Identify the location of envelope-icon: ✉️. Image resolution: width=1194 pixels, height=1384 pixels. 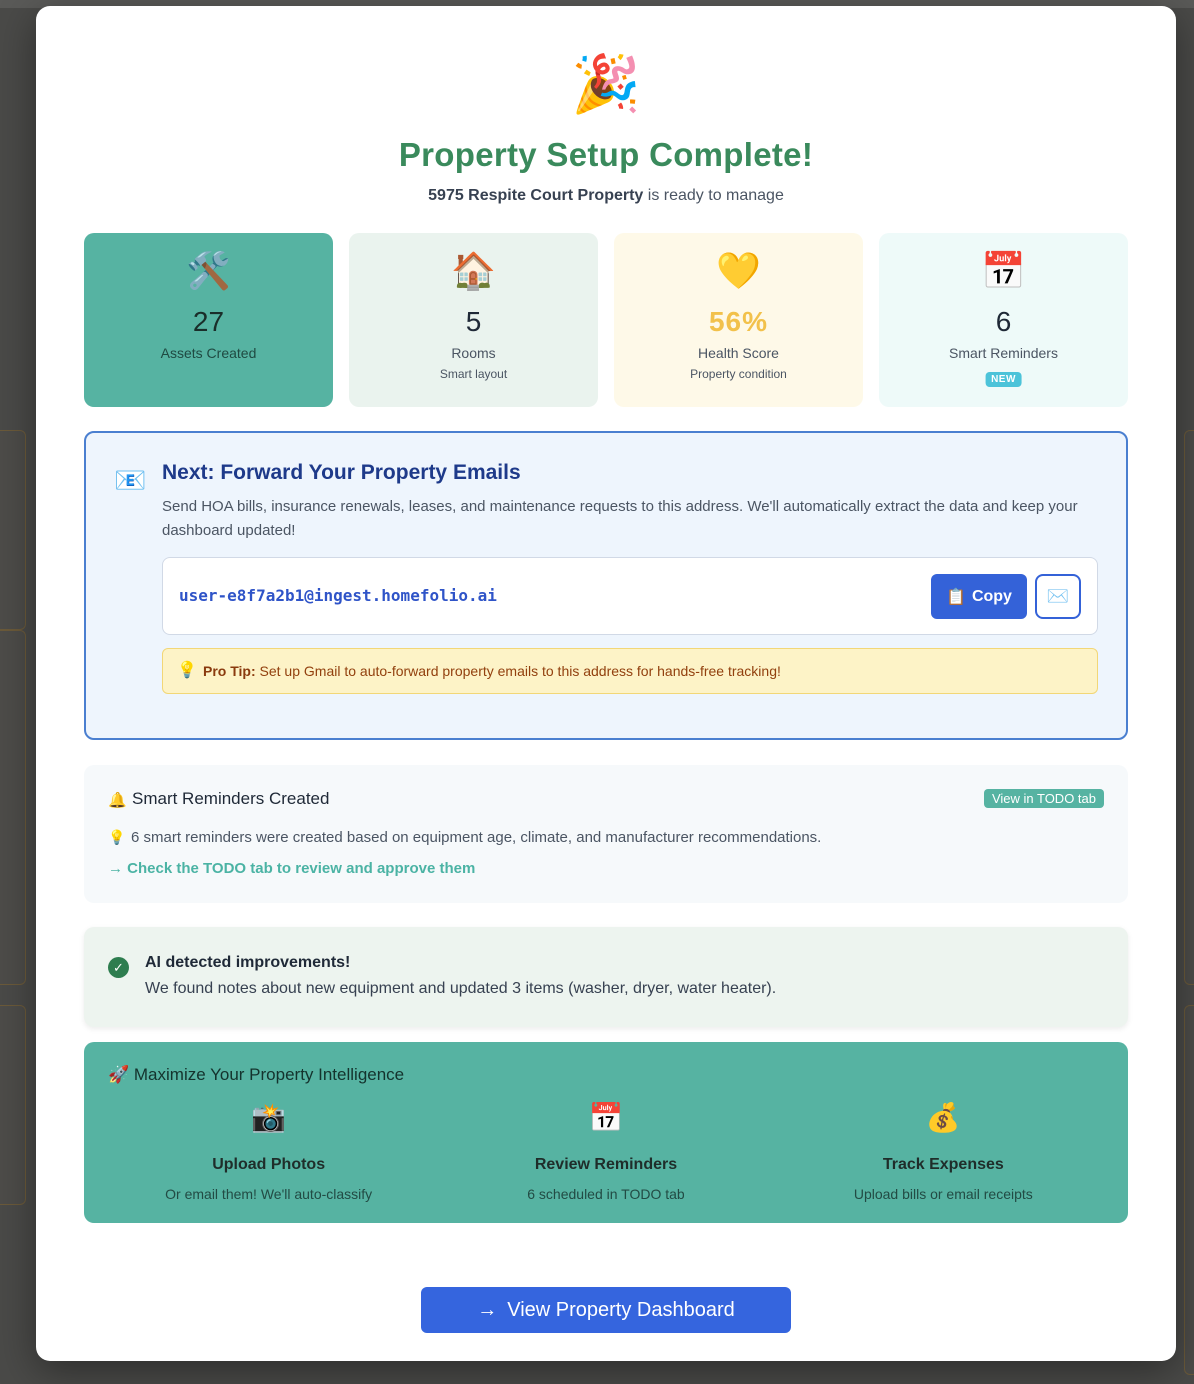
(1058, 596).